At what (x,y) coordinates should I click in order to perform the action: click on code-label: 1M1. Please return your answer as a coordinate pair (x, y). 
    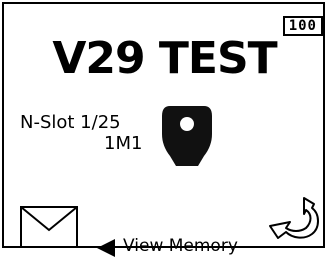
    Looking at the image, I should click on (123, 143).